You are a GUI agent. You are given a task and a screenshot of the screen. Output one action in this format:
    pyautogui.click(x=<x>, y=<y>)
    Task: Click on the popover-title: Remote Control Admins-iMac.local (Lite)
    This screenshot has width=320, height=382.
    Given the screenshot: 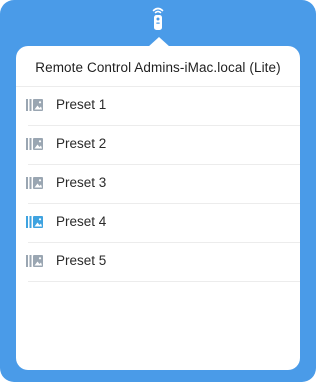 What is the action you would take?
    pyautogui.click(x=158, y=67)
    